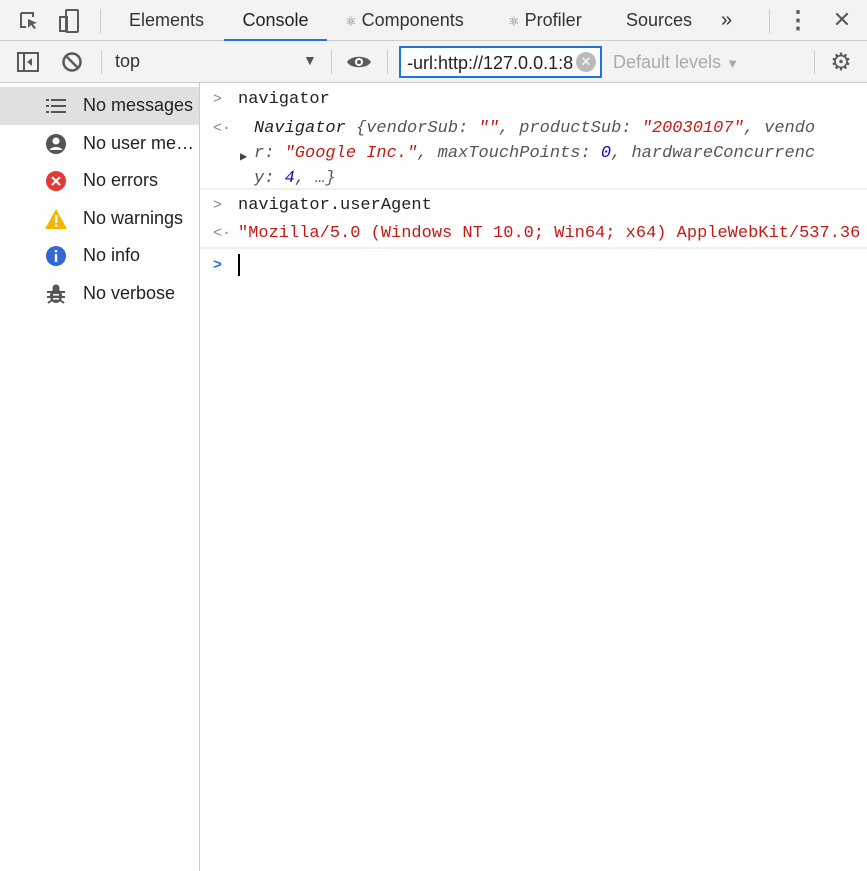 Image resolution: width=867 pixels, height=871 pixels. What do you see at coordinates (69, 21) in the screenshot?
I see `device-toolbar-icon` at bounding box center [69, 21].